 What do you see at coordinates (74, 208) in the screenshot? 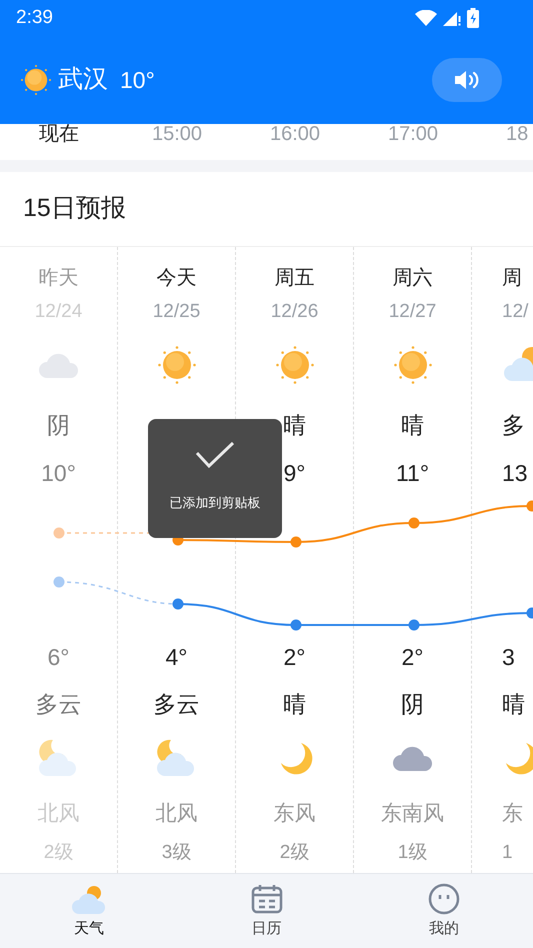
I see `forecast-title: 15日预报` at bounding box center [74, 208].